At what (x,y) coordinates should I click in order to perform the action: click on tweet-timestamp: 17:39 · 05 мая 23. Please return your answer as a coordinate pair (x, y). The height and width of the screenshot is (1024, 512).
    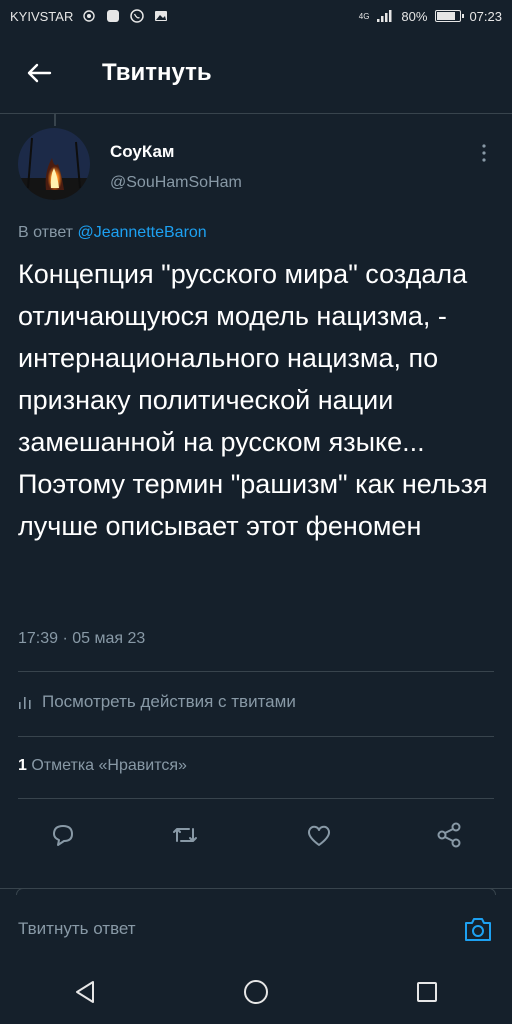
    Looking at the image, I should click on (82, 638).